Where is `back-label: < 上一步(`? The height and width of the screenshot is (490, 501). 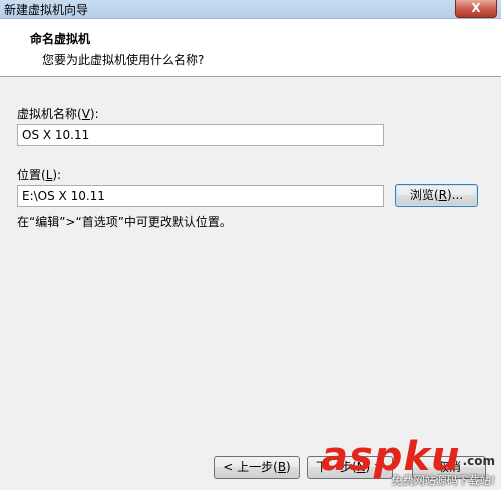
back-label: < 上一步( is located at coordinates (250, 467).